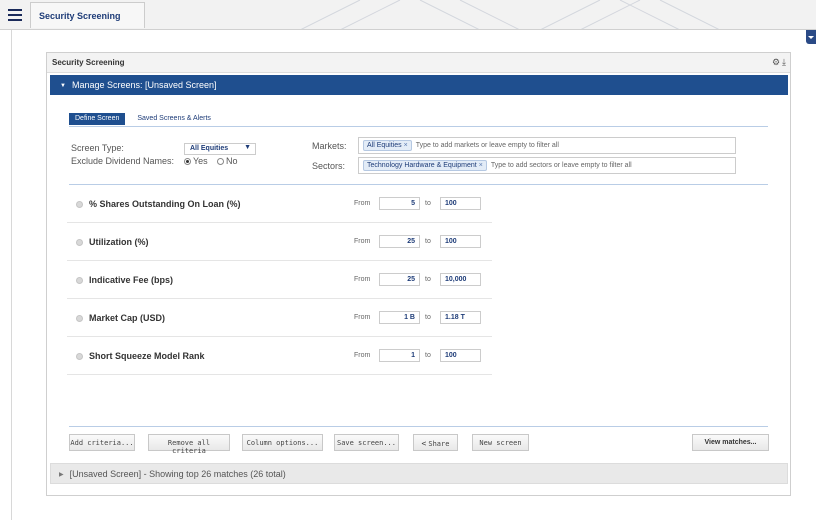  What do you see at coordinates (419, 85) in the screenshot?
I see `manage-screens-bar: ▼ Manage Screens: [Unsaved Screen]` at bounding box center [419, 85].